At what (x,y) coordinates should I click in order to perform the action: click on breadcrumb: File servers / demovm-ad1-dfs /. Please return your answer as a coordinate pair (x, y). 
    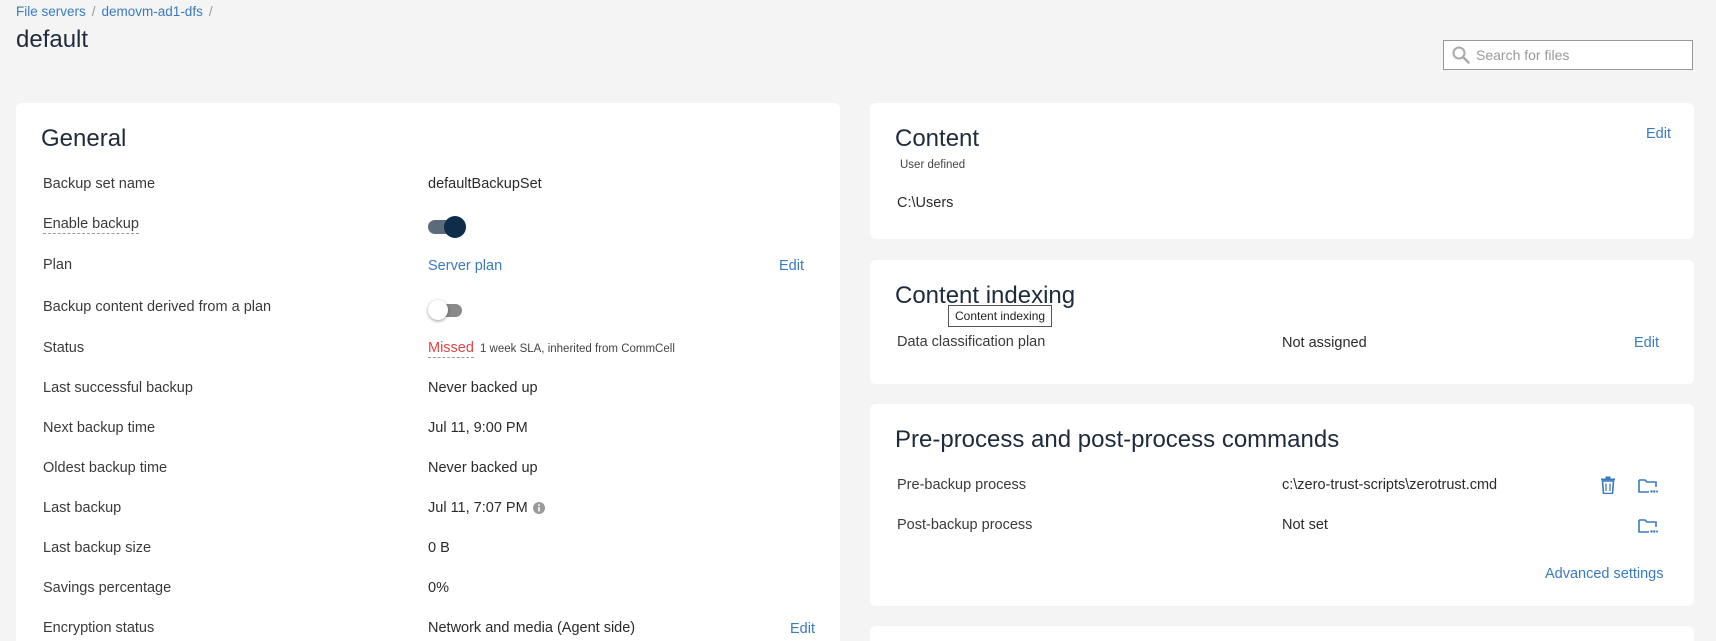
    Looking at the image, I should click on (114, 11).